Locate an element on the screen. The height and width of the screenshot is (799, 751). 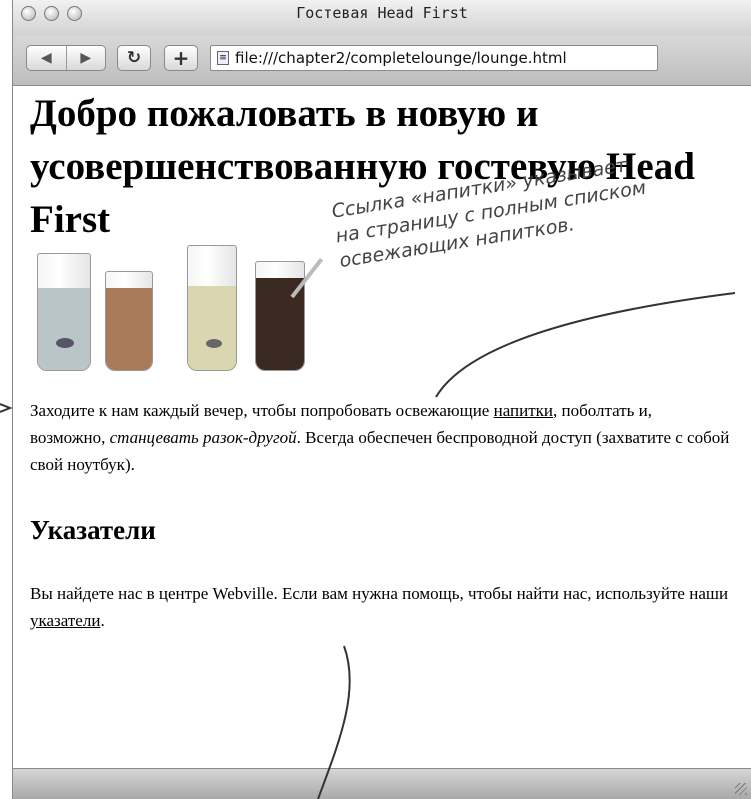
directions-heading: Указатели is located at coordinates (93, 530).